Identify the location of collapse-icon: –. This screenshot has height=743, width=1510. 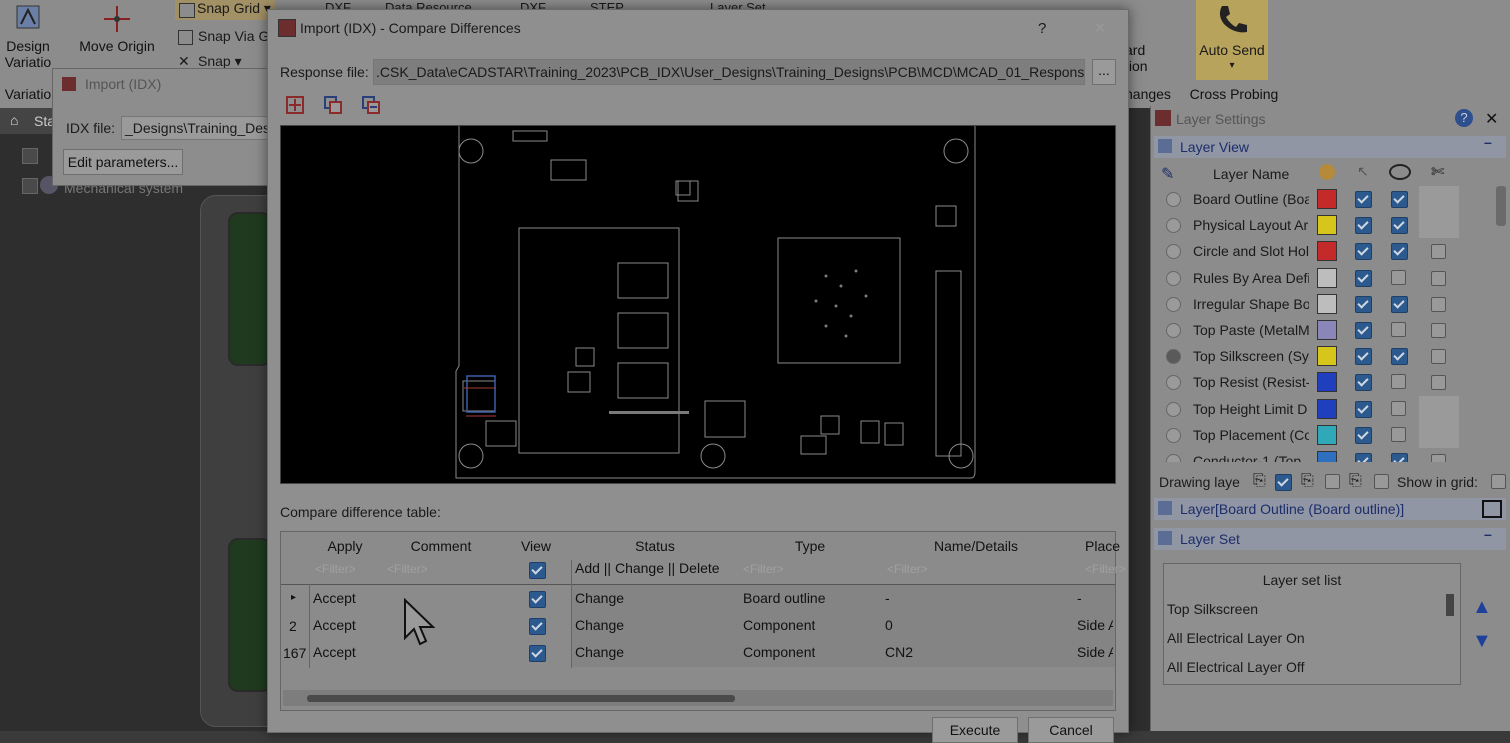
(1488, 142).